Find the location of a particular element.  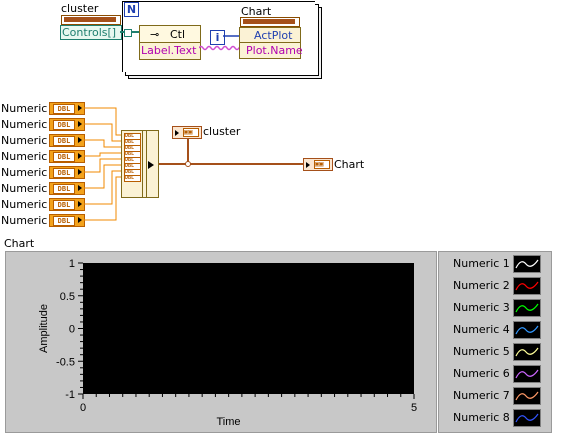

numeric-wires is located at coordinates (194, 164).